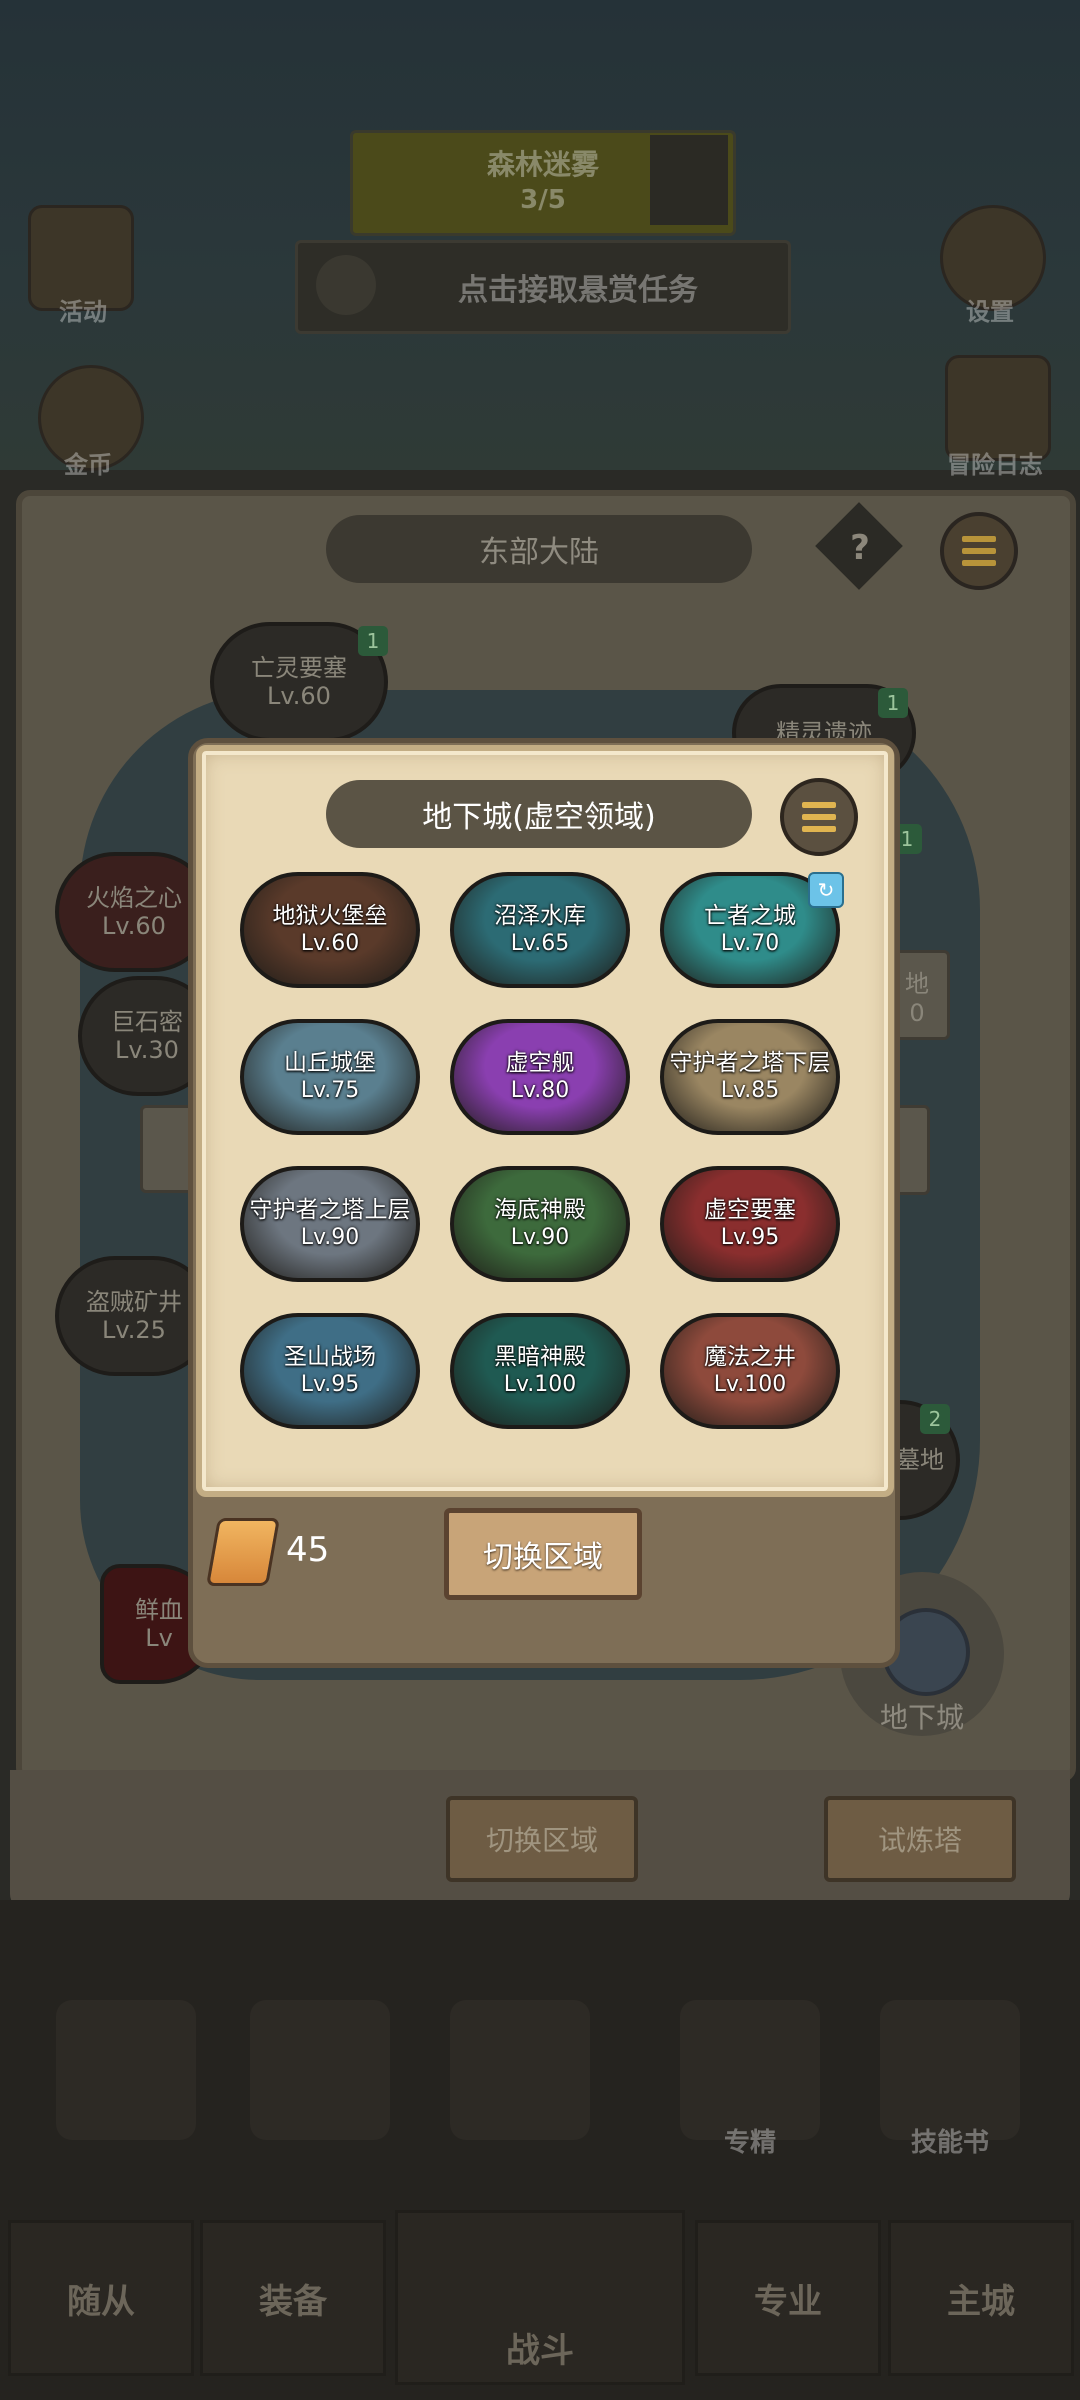 This screenshot has width=1080, height=2400. I want to click on dungeon-level: Lv.80, so click(540, 1090).